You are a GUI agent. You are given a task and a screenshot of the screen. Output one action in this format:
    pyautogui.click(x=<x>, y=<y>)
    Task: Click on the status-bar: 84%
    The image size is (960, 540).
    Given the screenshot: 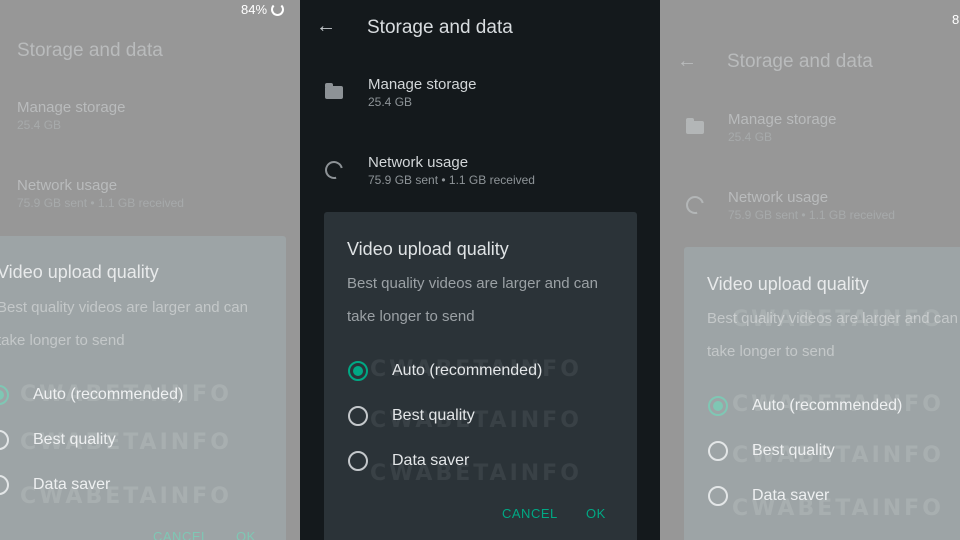 What is the action you would take?
    pyautogui.click(x=263, y=9)
    